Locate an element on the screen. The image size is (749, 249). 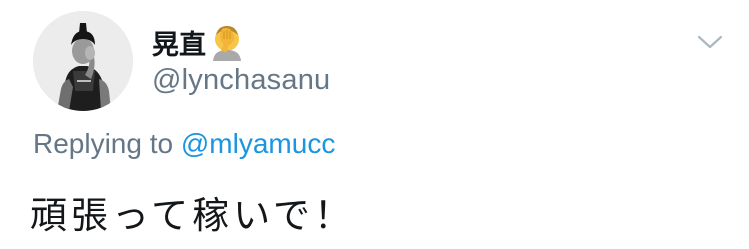
username: @lynchasanu is located at coordinates (241, 80).